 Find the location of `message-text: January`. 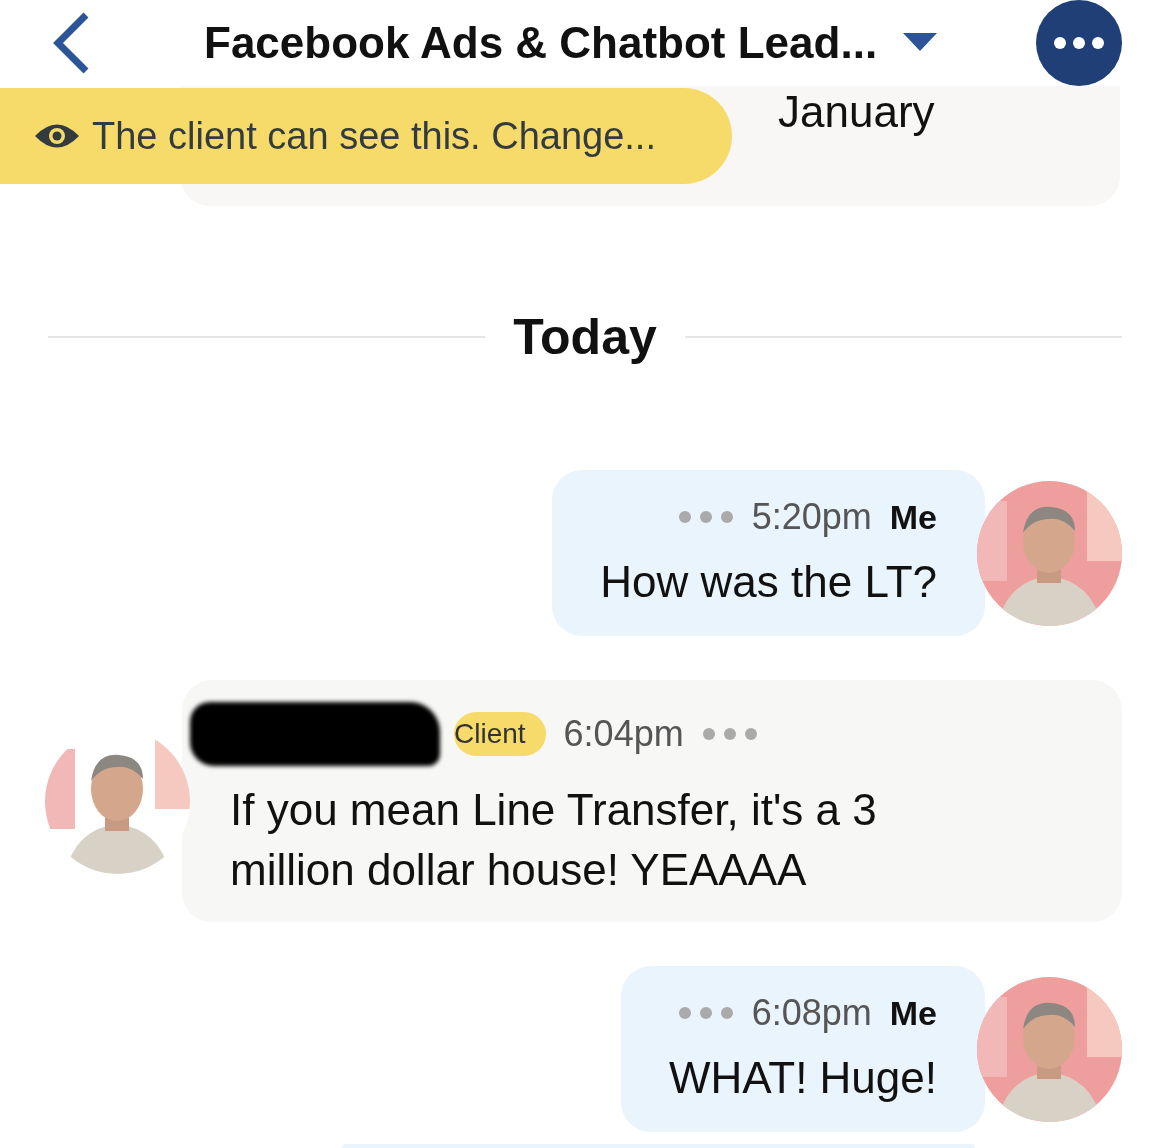

message-text: January is located at coordinates (856, 112).